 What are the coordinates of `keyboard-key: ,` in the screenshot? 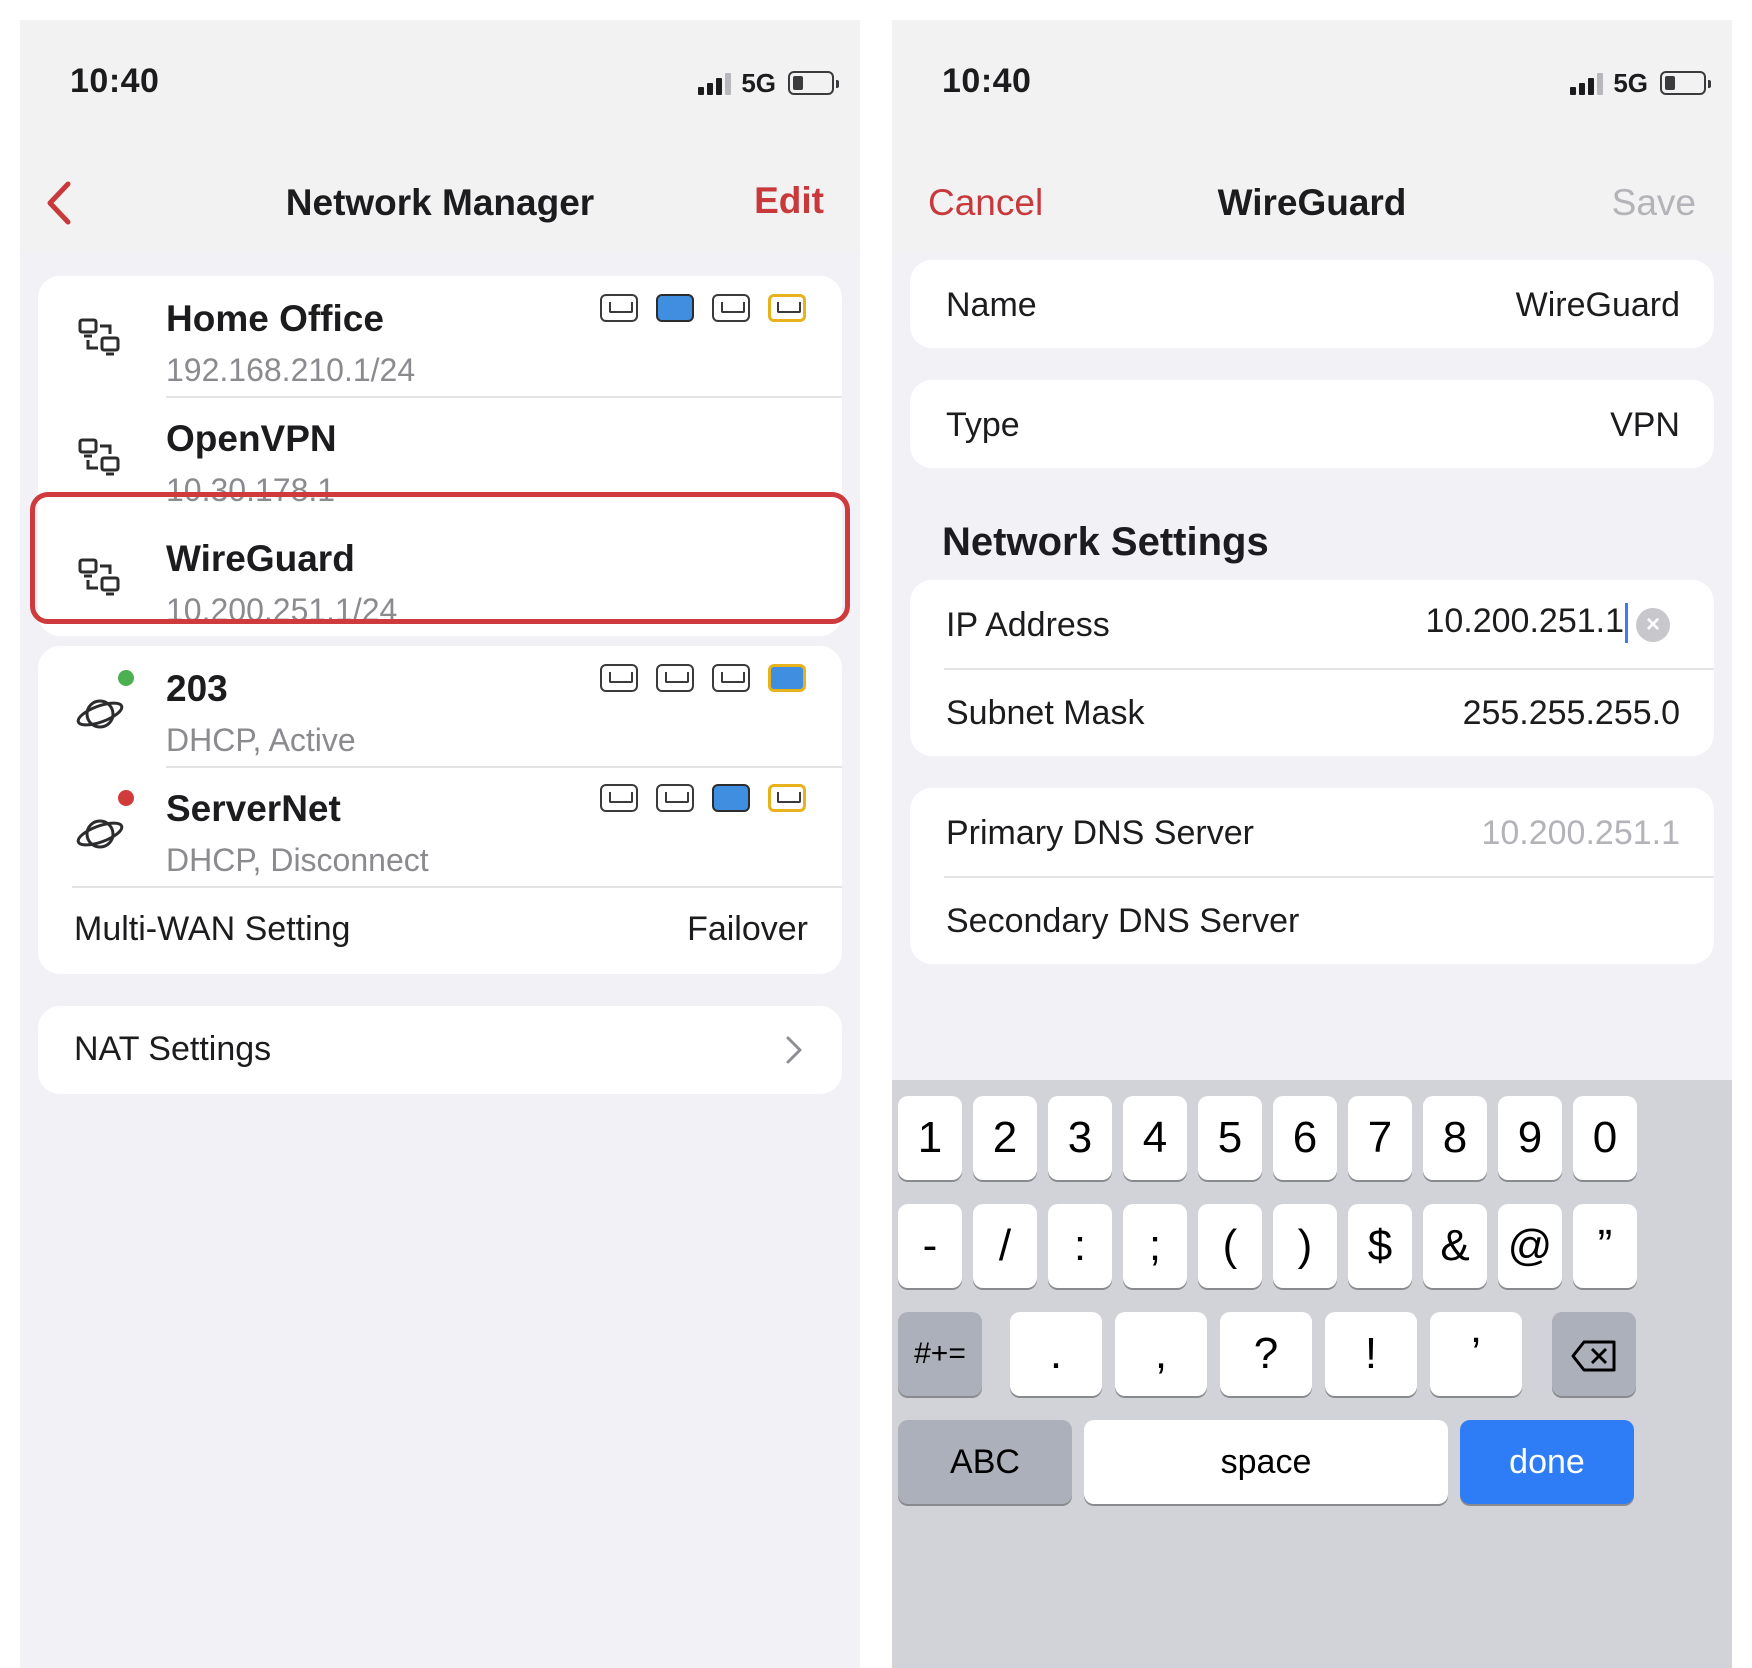 It's located at (1161, 1354).